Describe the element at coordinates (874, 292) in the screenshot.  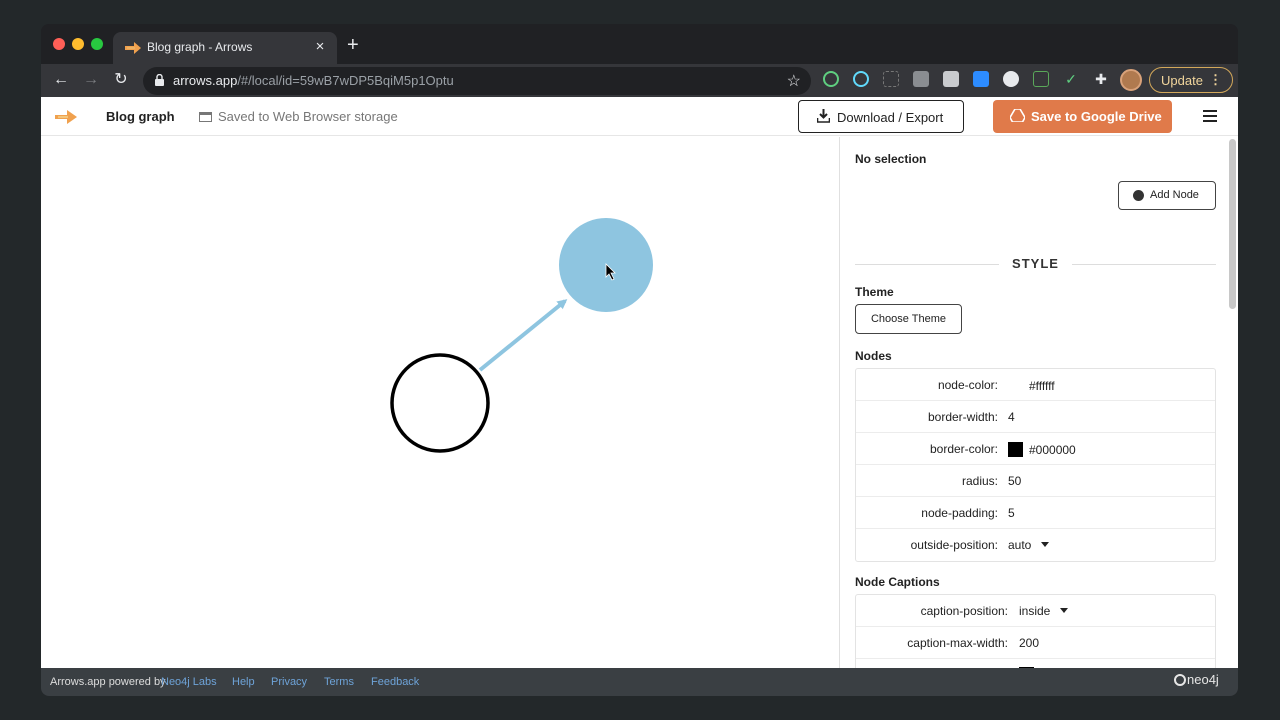
I see `theme-label: Theme` at that location.